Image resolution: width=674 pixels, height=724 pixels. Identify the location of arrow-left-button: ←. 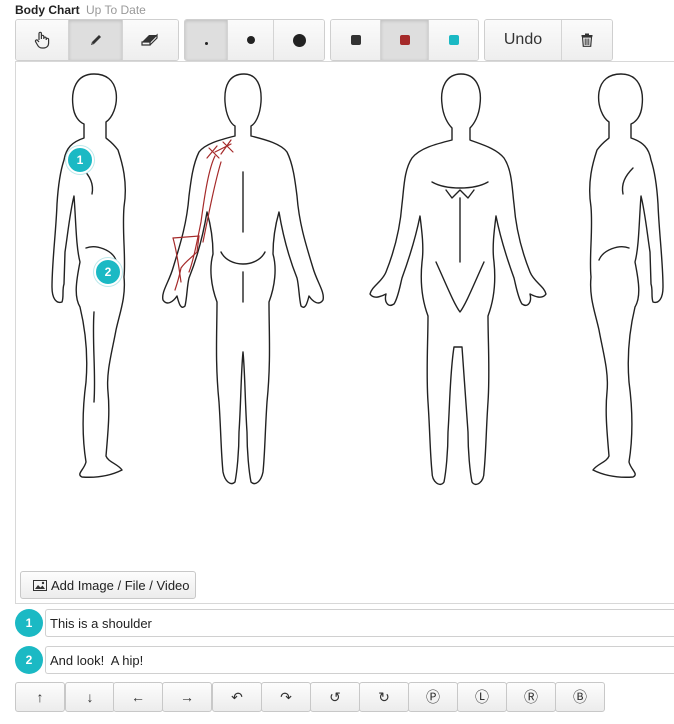
(138, 697).